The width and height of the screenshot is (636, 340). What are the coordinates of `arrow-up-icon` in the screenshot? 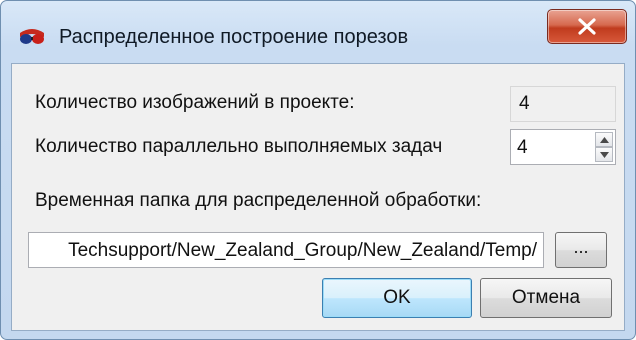 It's located at (604, 140).